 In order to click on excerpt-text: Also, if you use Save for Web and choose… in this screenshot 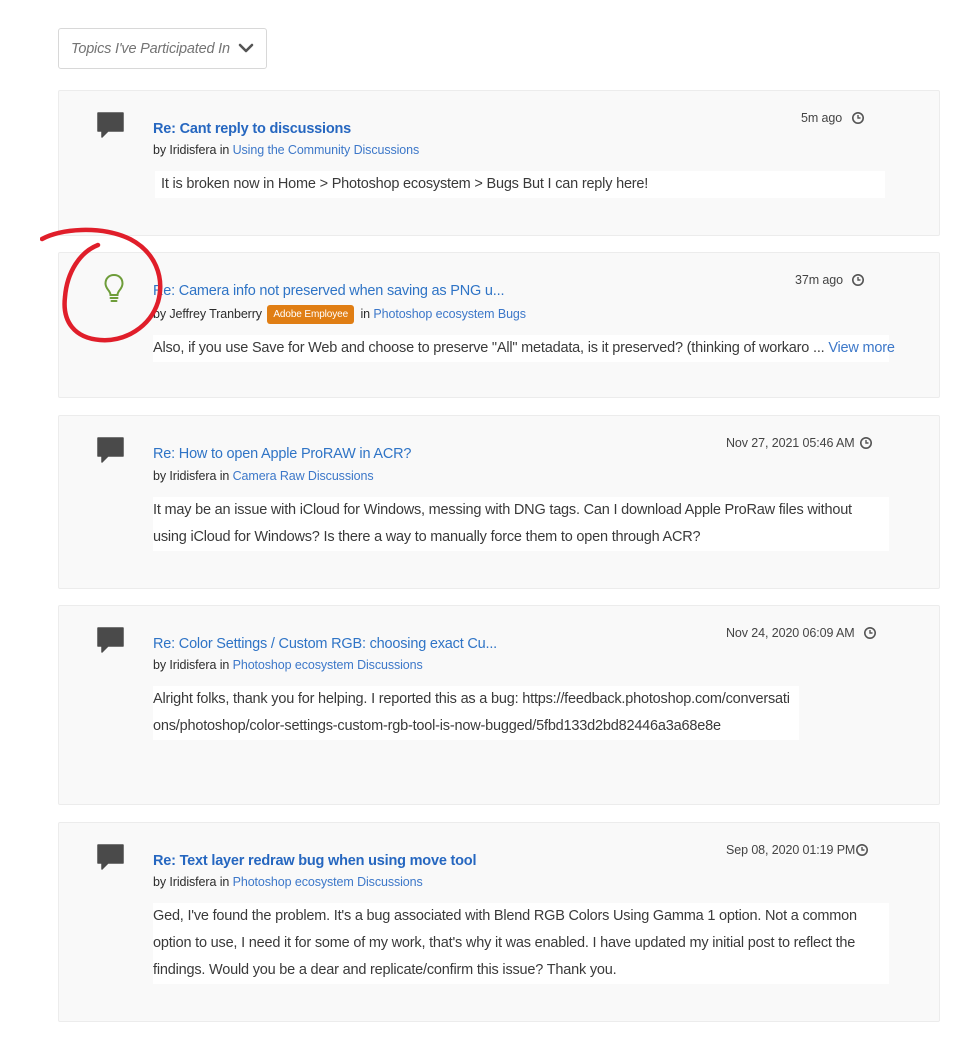, I will do `click(489, 348)`.